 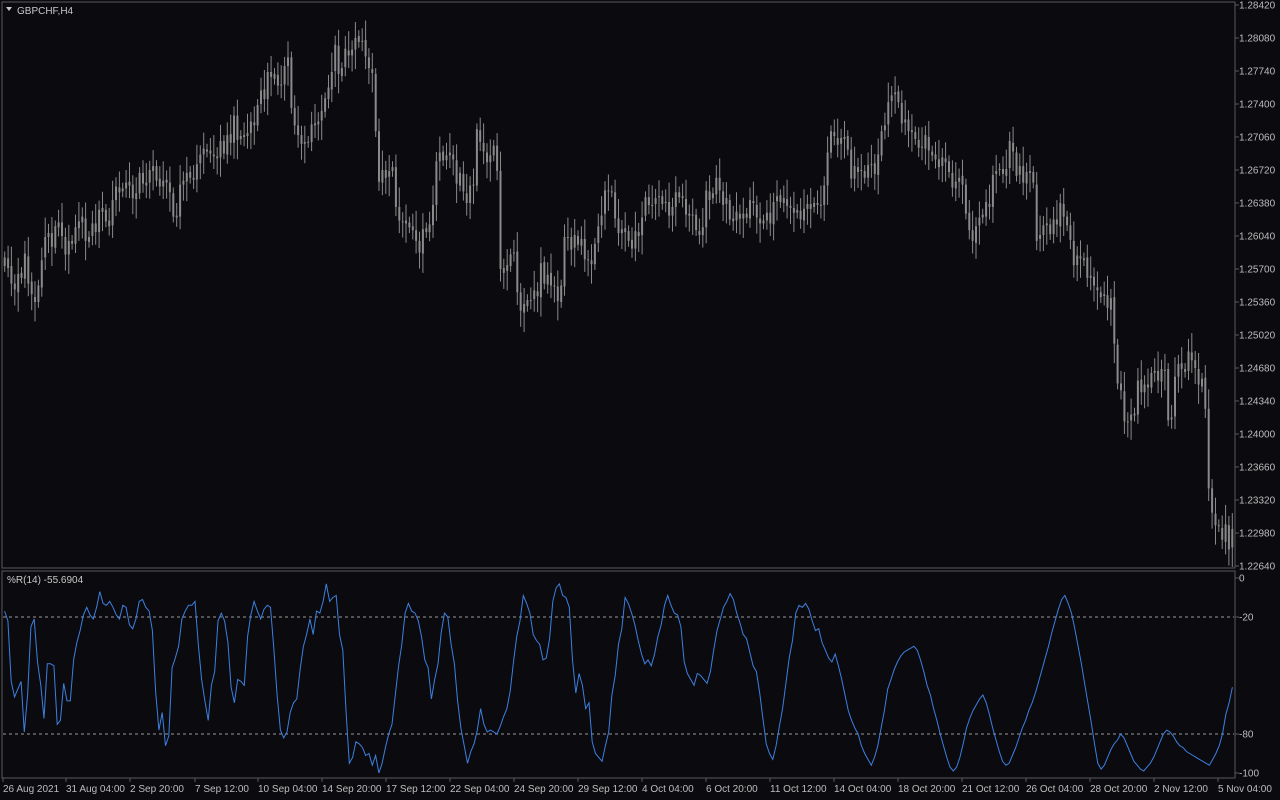 I want to click on price-tick-label: 1.25360, so click(x=1257, y=303).